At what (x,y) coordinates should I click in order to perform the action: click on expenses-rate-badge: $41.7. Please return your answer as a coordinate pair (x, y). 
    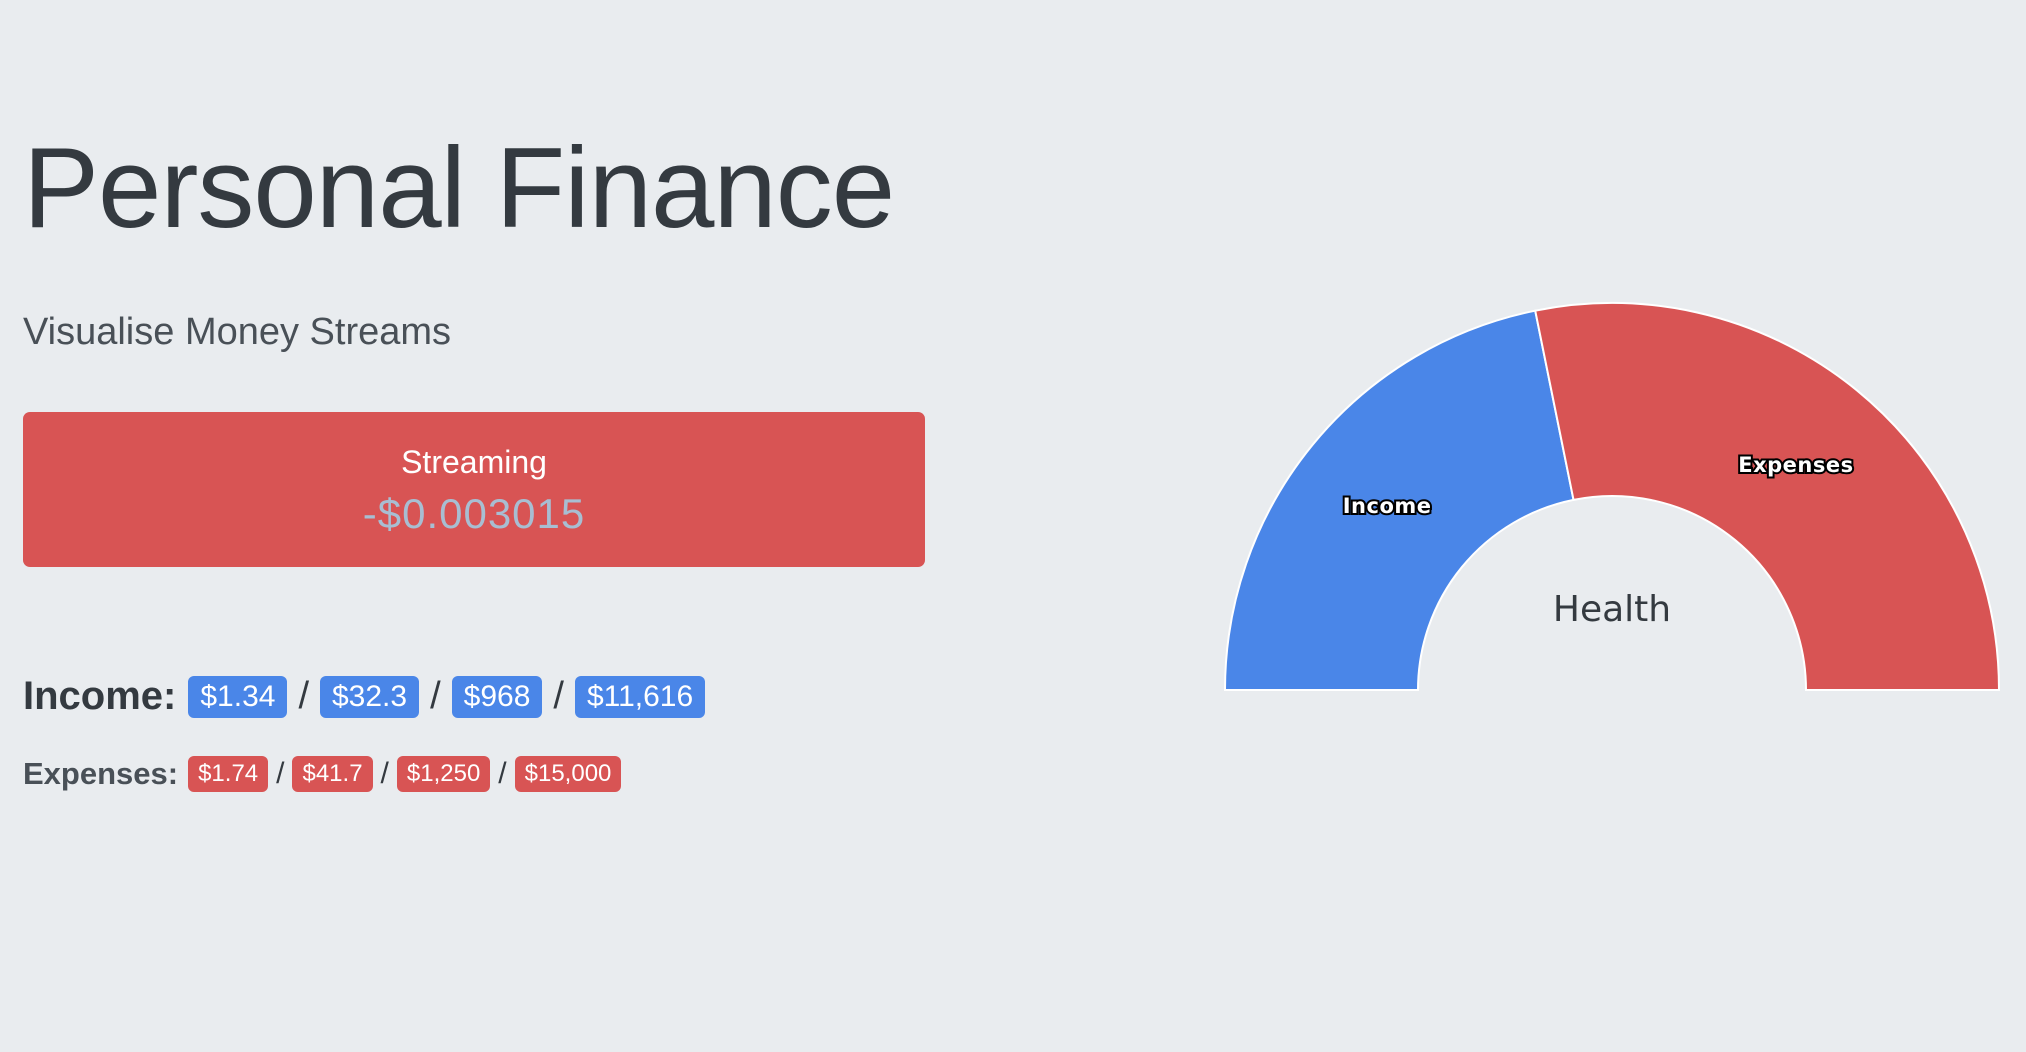
    Looking at the image, I should click on (332, 774).